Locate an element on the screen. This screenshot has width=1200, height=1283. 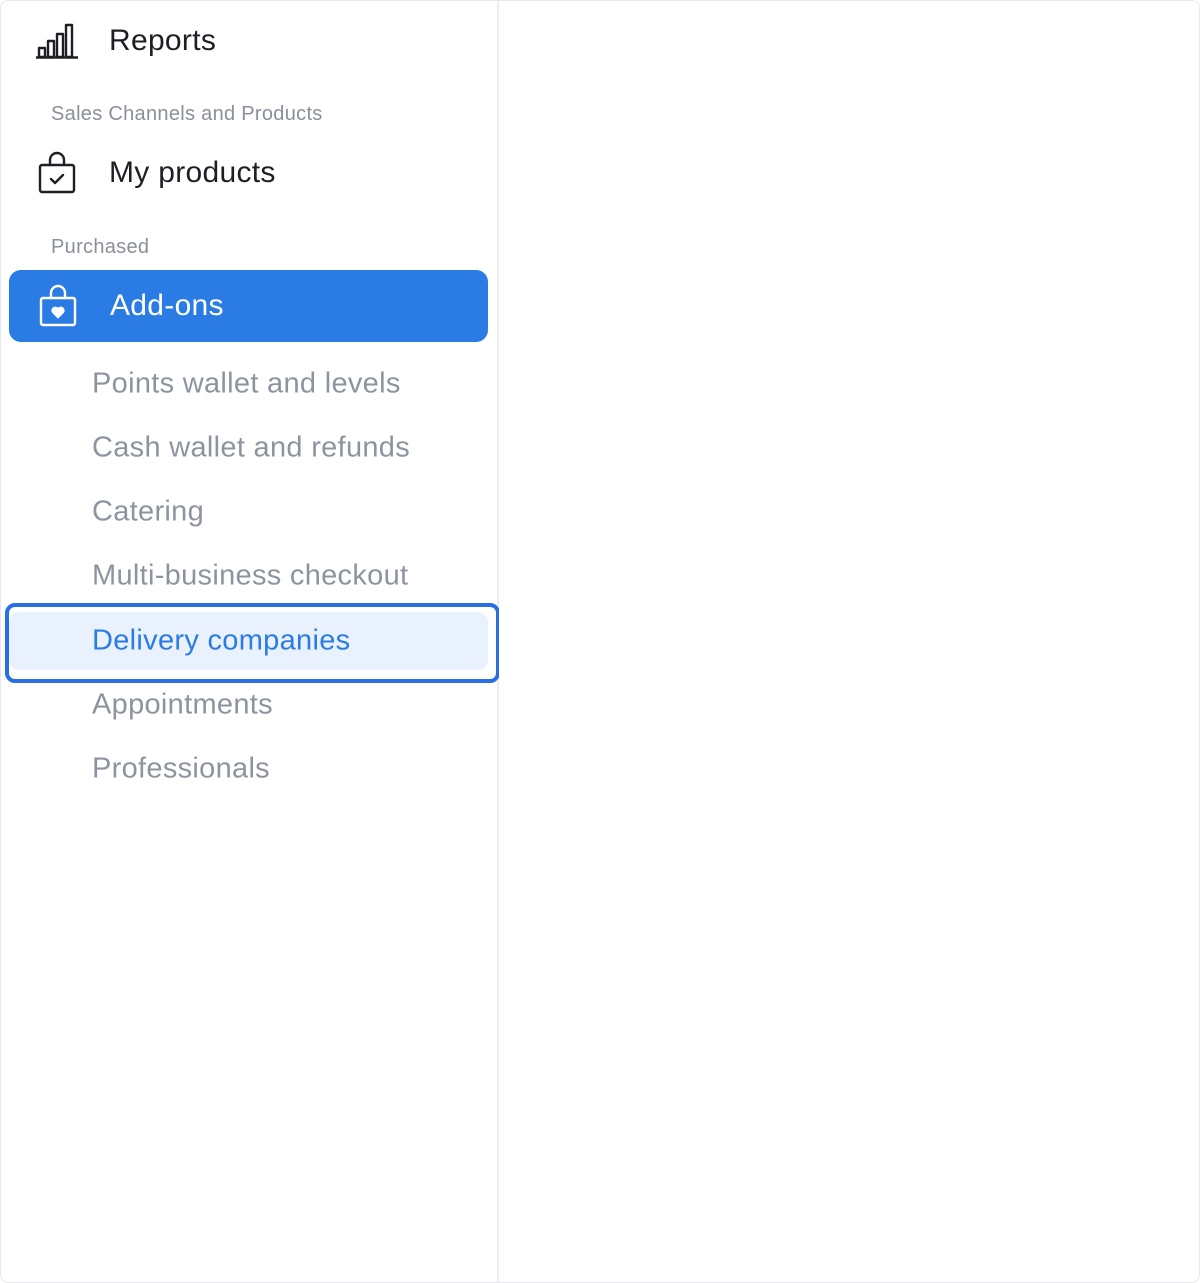
sidebar-item-my-products: My products is located at coordinates (248, 173).